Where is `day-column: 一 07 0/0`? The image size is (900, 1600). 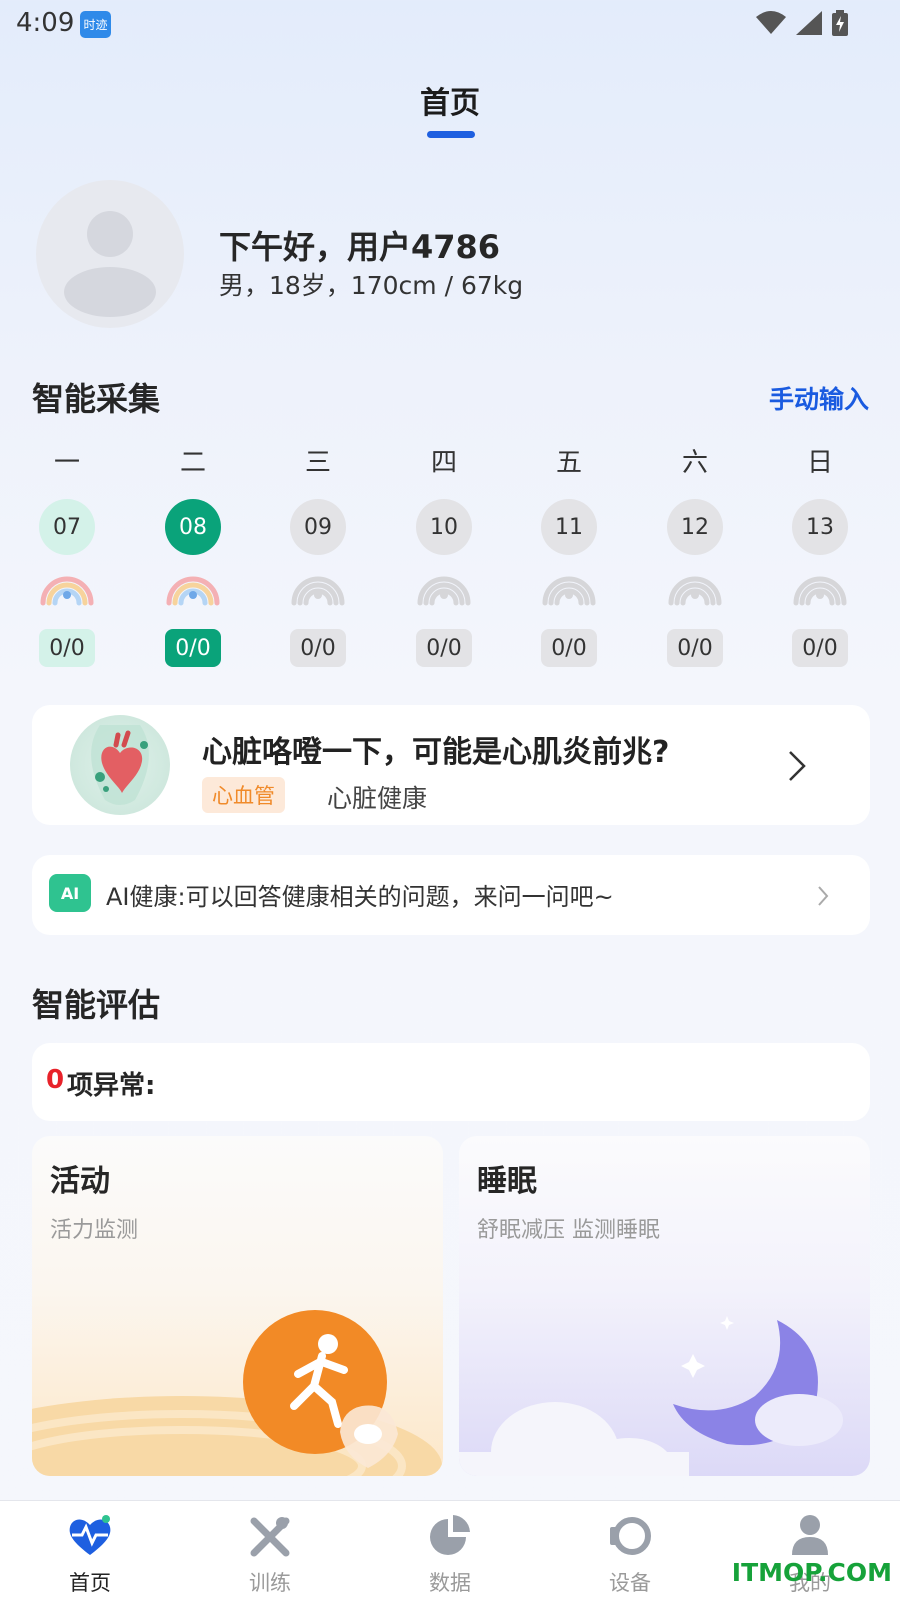
day-column: 一 07 0/0 is located at coordinates (67, 554).